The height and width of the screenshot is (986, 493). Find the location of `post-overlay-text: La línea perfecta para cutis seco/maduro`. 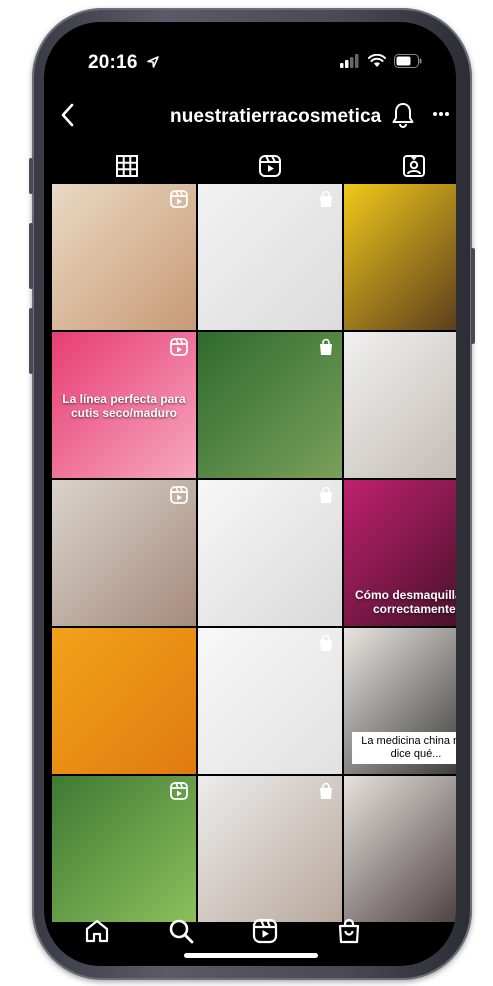

post-overlay-text: La línea perfecta para cutis seco/maduro is located at coordinates (124, 406).